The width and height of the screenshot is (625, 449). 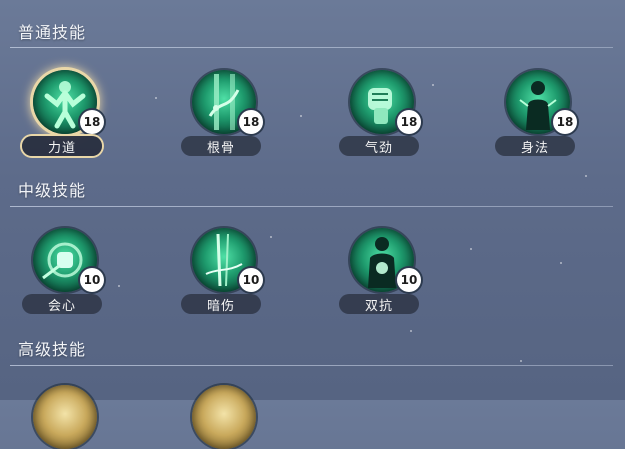 I want to click on skill-name-label: 会心, so click(x=62, y=304).